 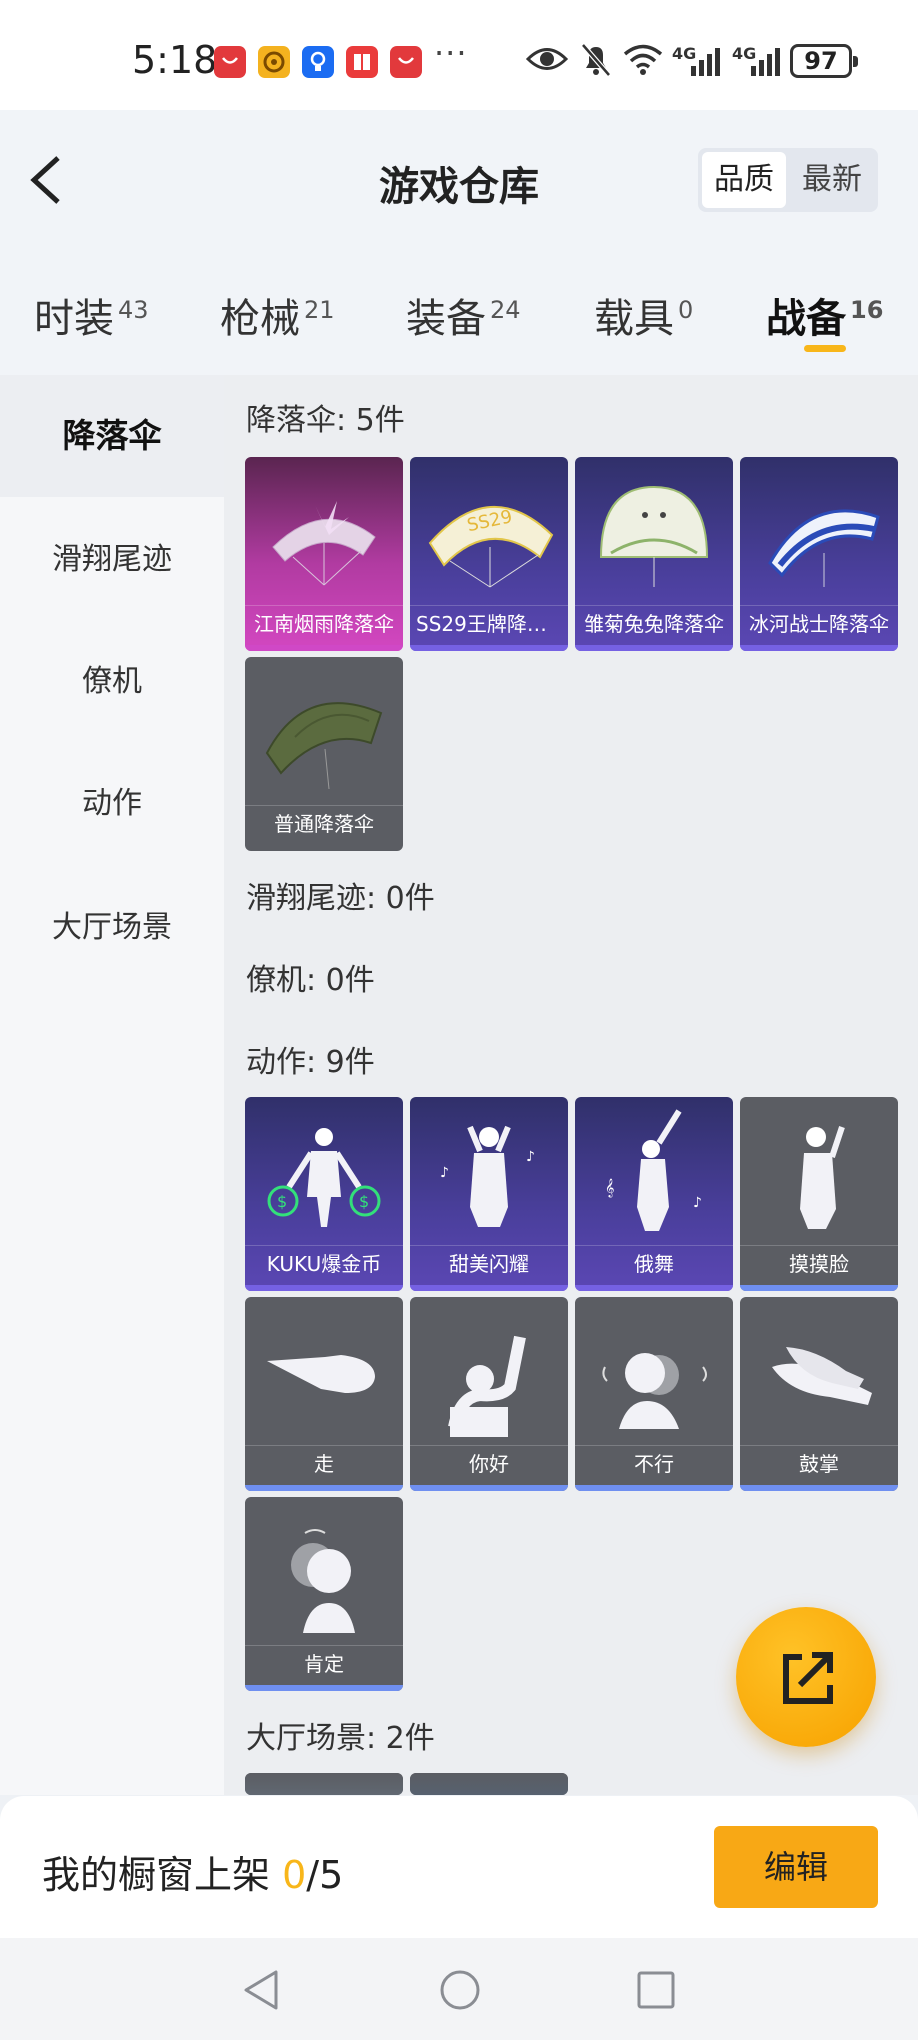 I want to click on tab-label: 时装, so click(x=74, y=319).